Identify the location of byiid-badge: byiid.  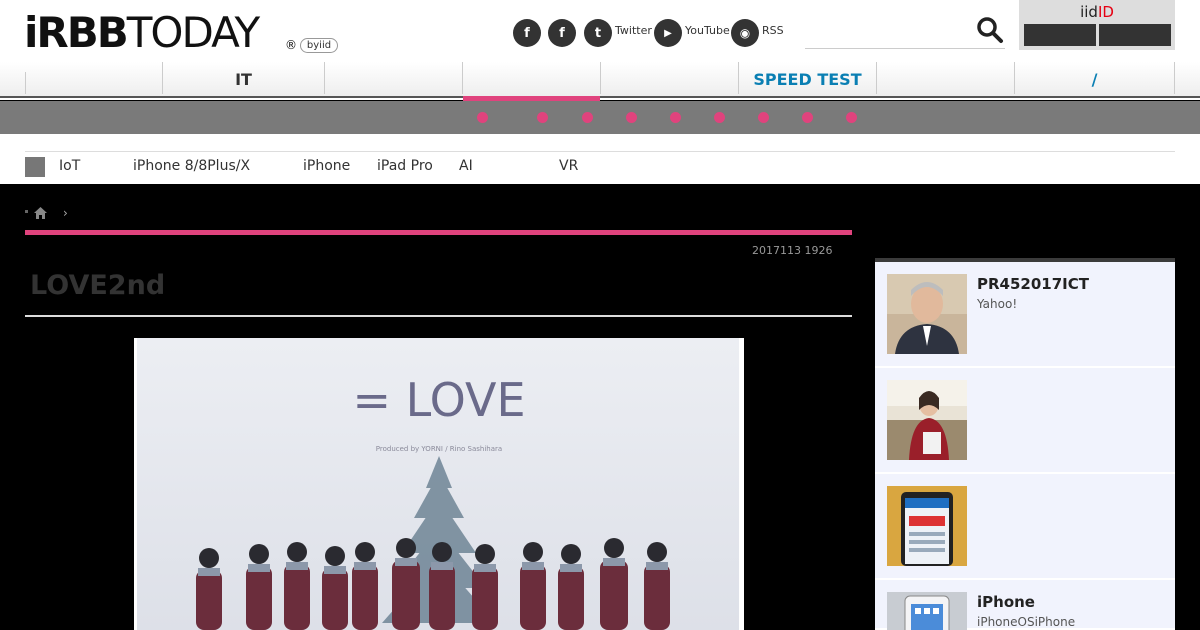
(319, 45).